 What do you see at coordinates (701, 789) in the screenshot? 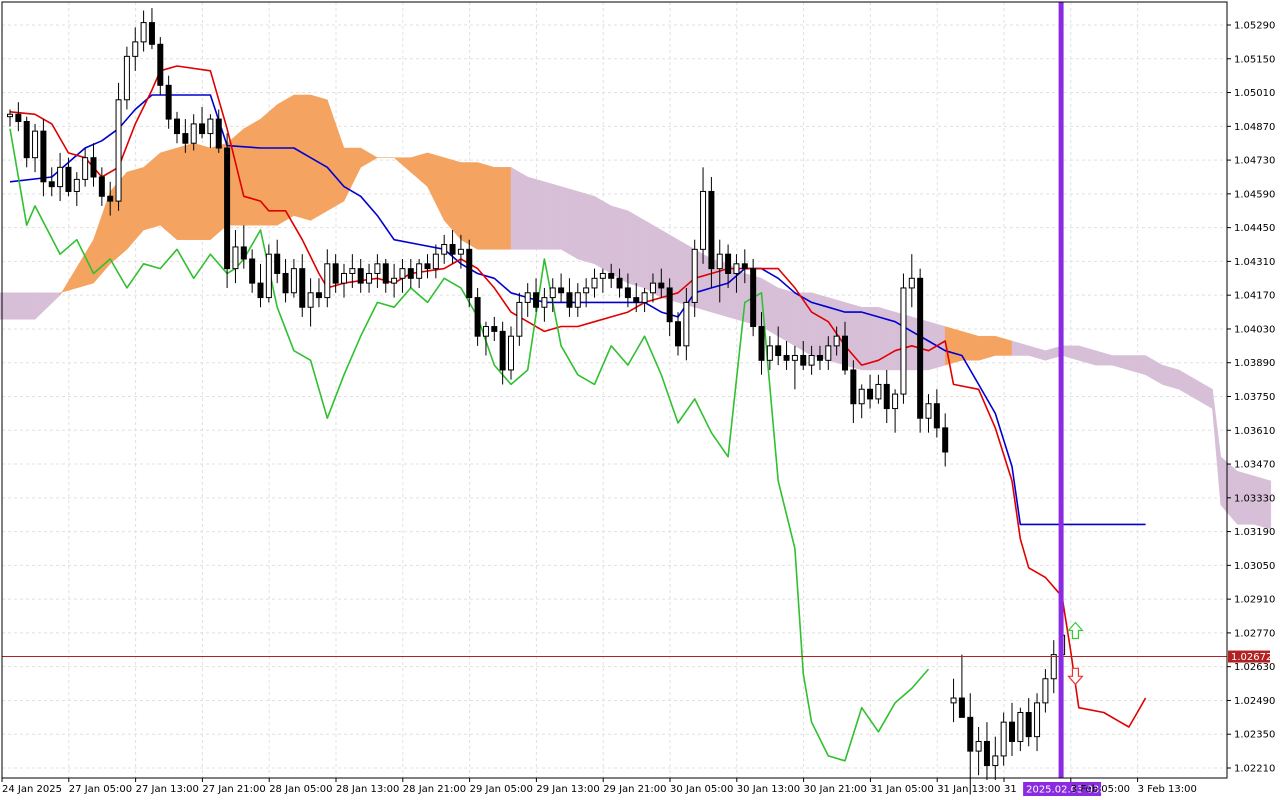
I see `x-tick-label: 30 Jan 05:00` at bounding box center [701, 789].